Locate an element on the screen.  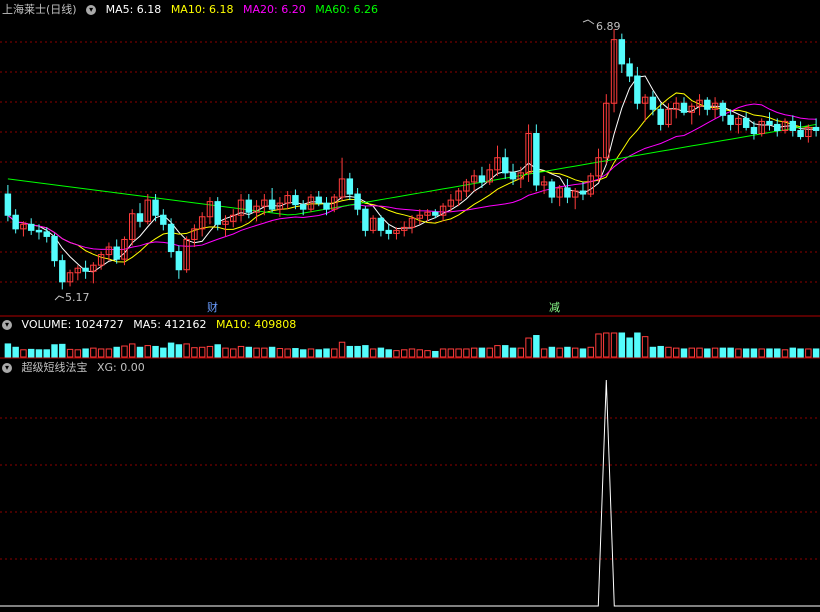
low-marker-arrow is located at coordinates (59, 298).